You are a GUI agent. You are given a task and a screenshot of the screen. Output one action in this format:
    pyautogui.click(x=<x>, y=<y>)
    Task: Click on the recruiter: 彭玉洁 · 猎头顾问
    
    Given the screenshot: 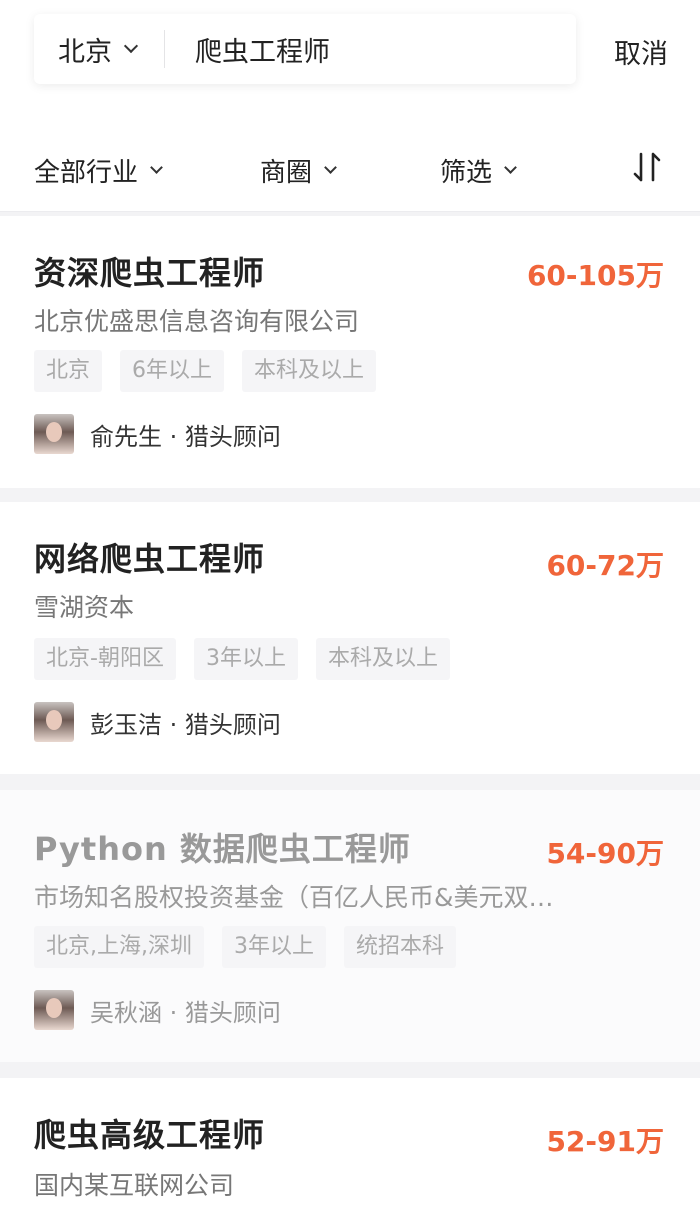 What is the action you would take?
    pyautogui.click(x=157, y=722)
    